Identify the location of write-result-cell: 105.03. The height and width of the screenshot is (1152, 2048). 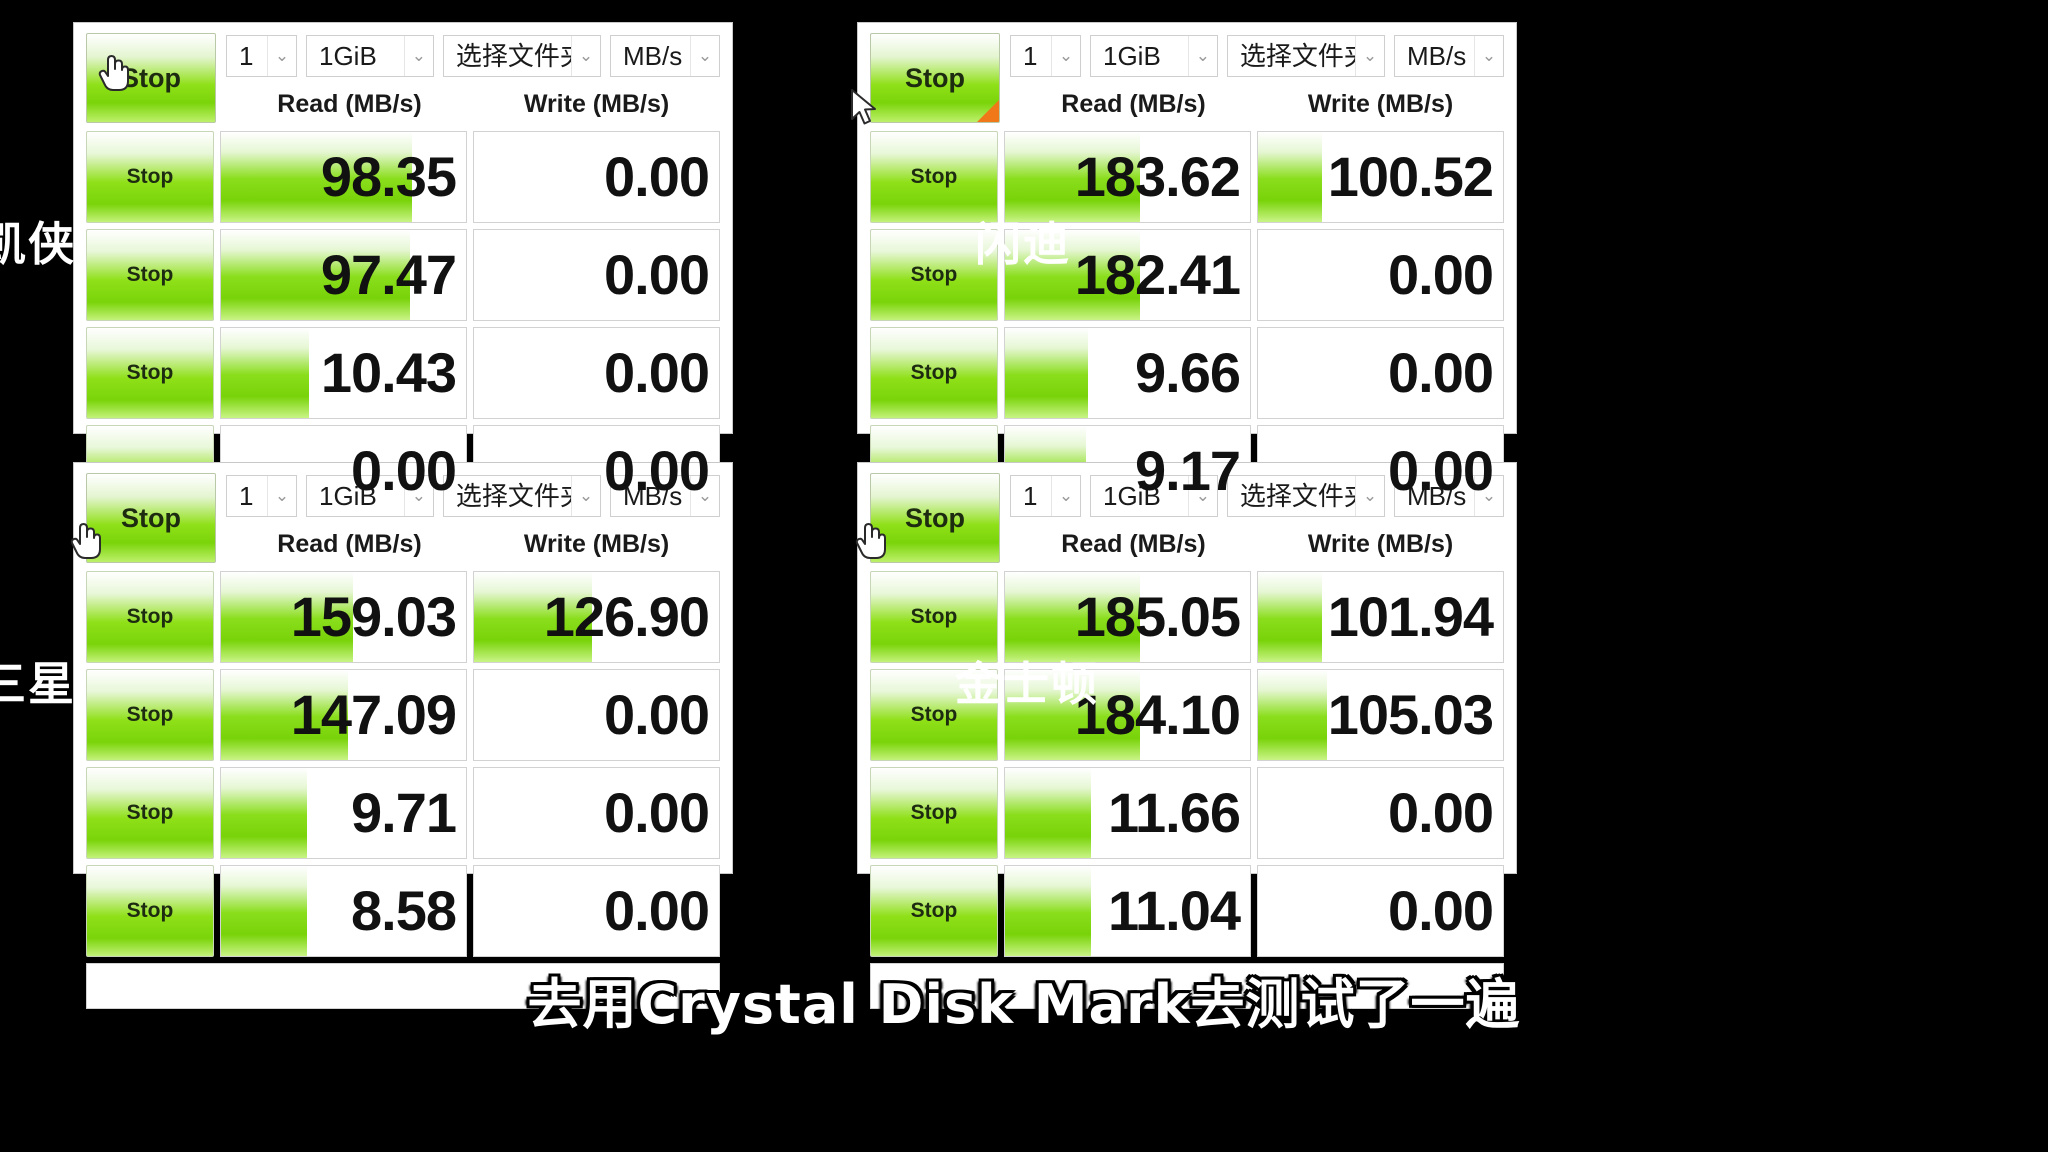
(1380, 715).